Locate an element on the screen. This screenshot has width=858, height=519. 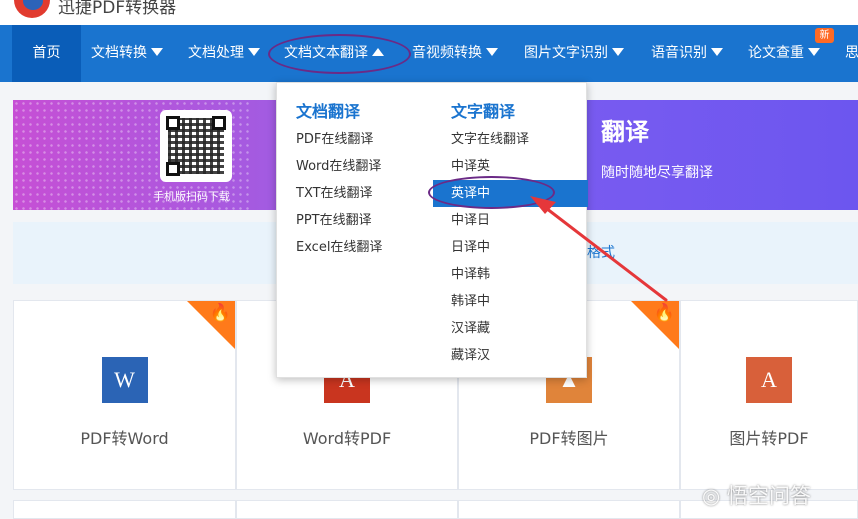
qr-caption: 手机版扫码下载 is located at coordinates (191, 196).